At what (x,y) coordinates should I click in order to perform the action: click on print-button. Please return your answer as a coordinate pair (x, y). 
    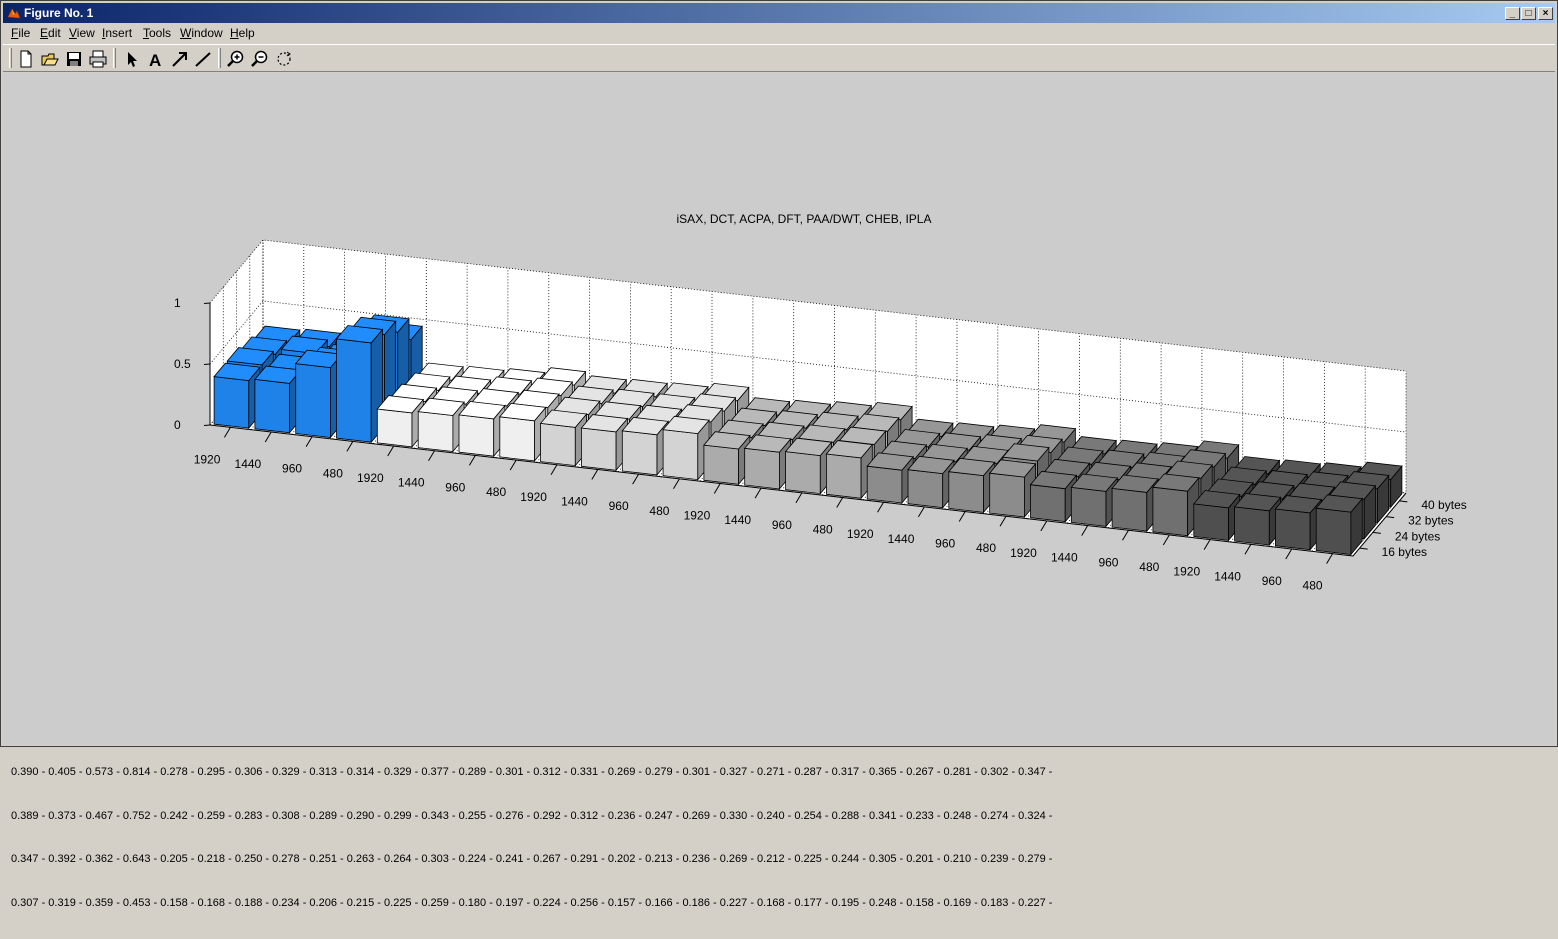
    Looking at the image, I should click on (98, 59).